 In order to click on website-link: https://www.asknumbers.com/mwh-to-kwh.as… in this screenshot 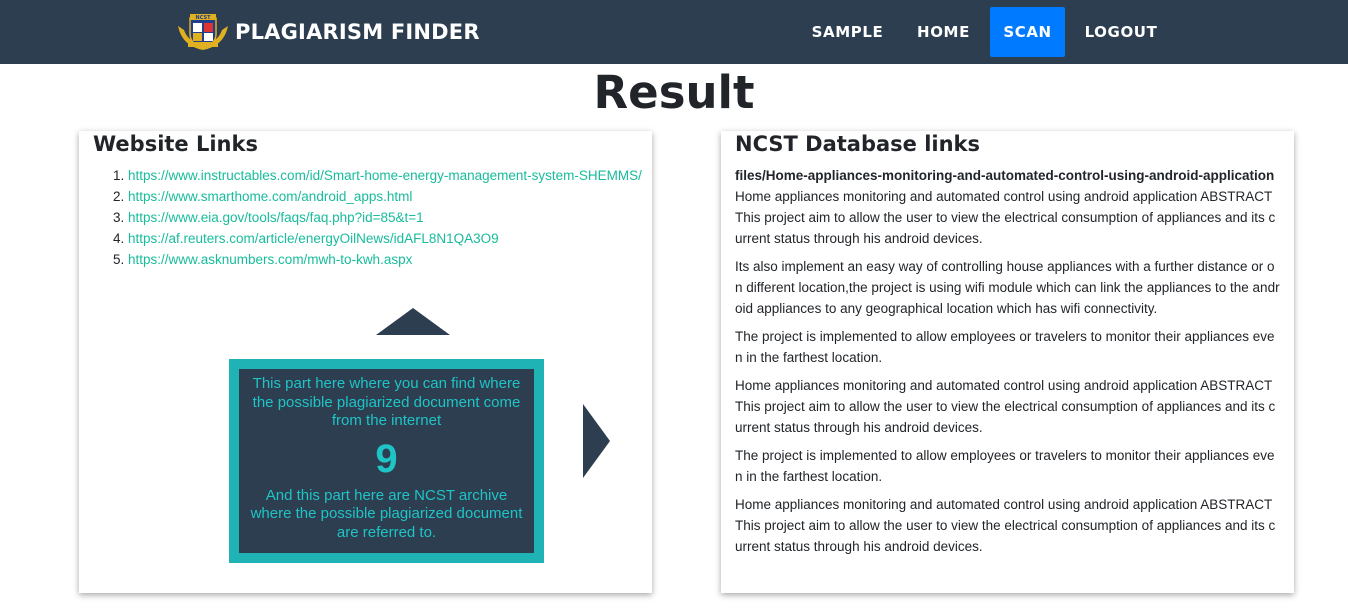, I will do `click(270, 259)`.